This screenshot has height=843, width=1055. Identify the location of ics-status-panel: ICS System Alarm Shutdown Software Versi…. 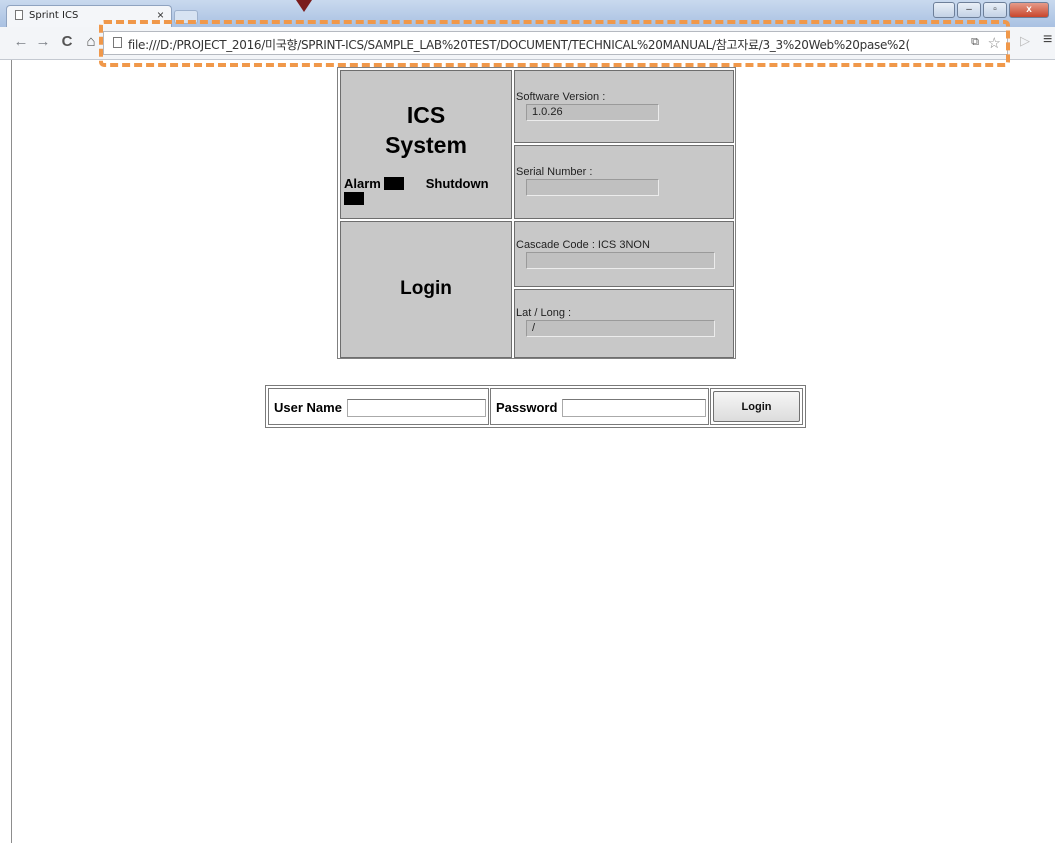
(536, 213).